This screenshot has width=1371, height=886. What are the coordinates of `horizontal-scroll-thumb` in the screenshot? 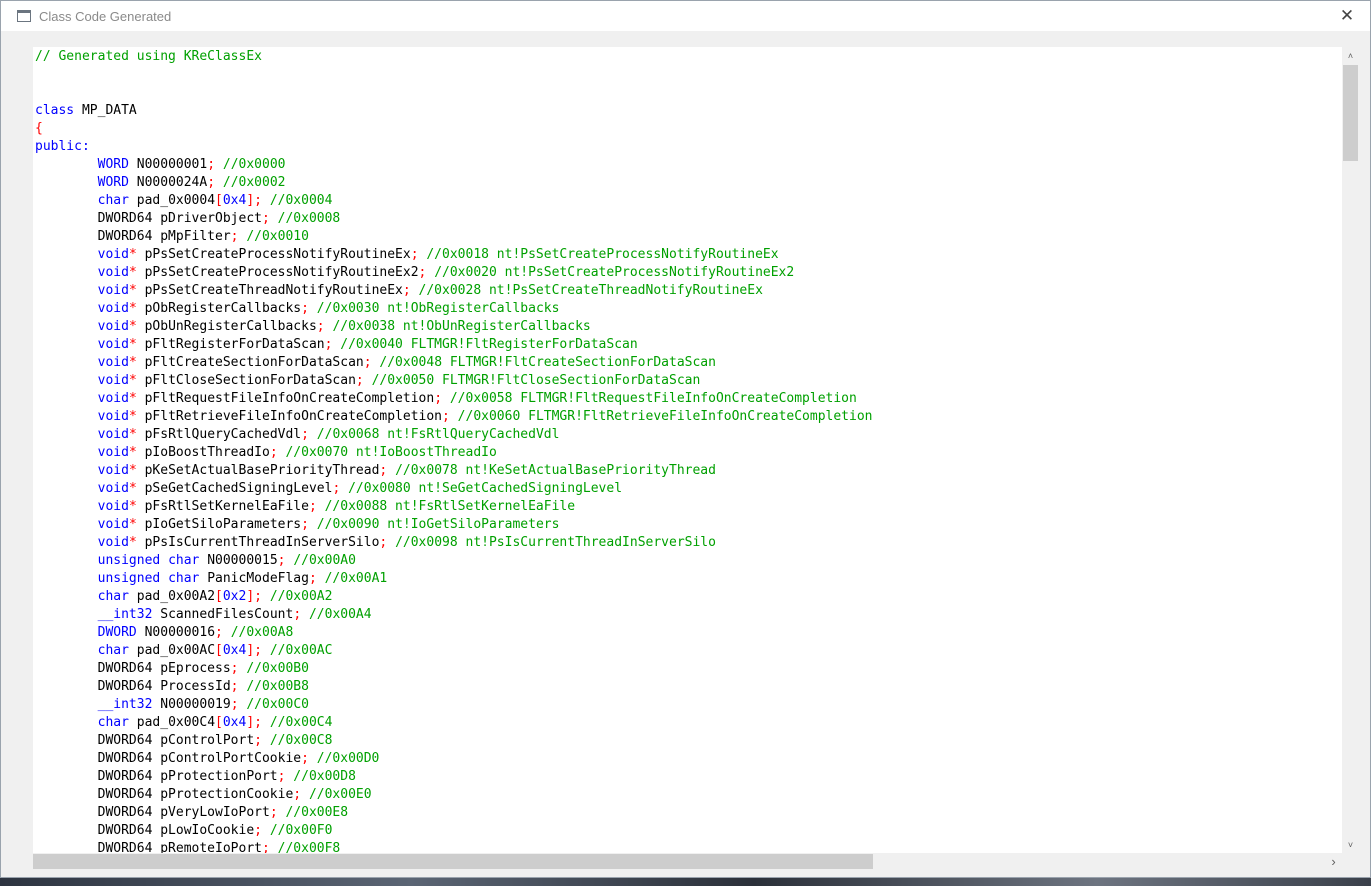 It's located at (453, 861).